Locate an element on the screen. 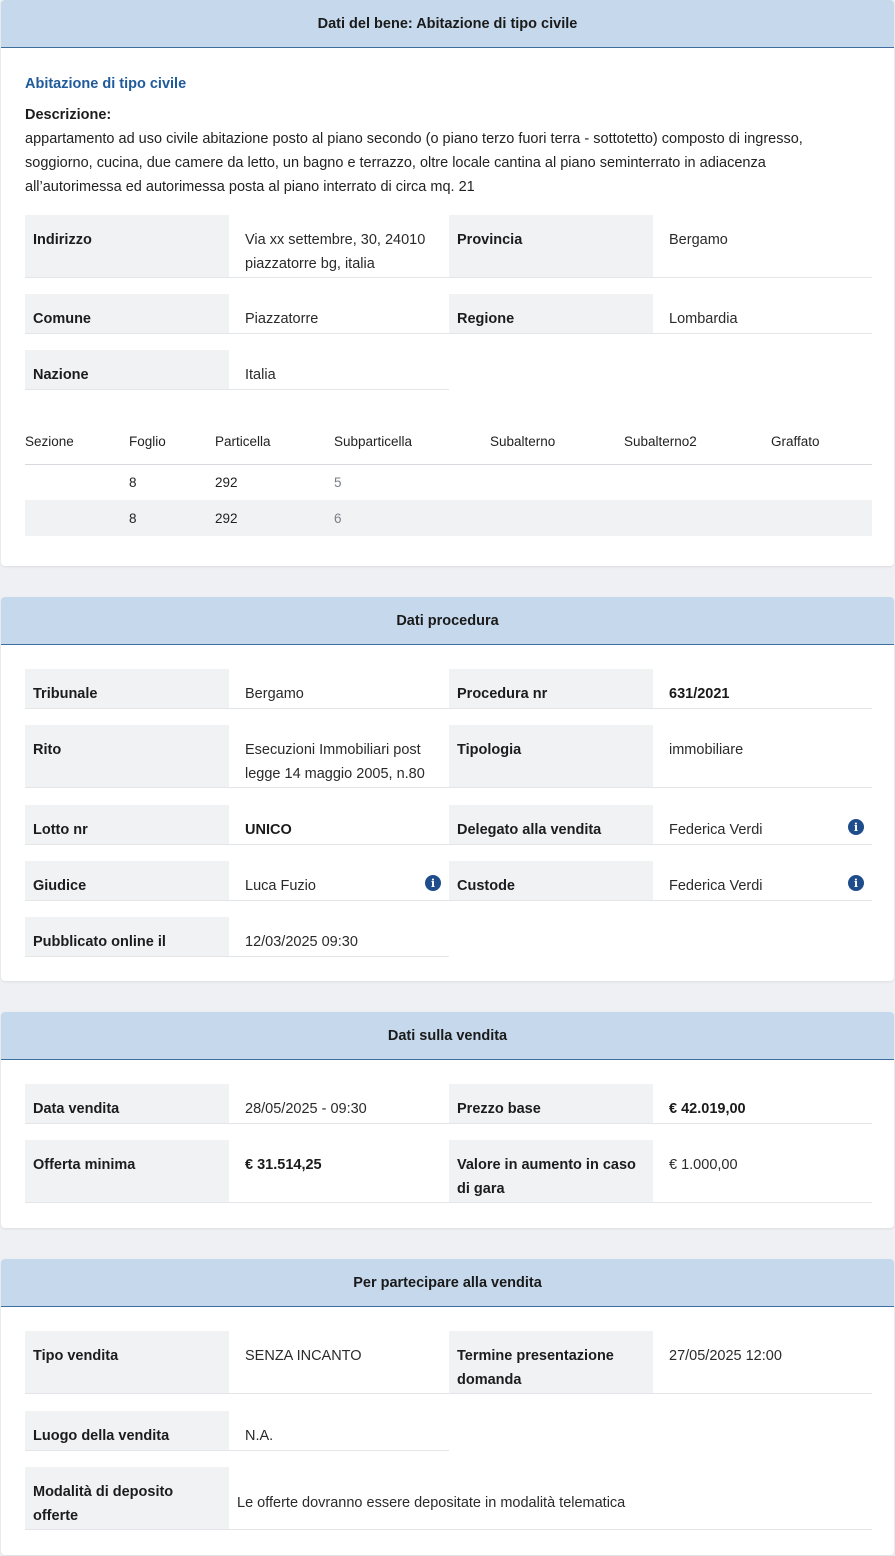 Image resolution: width=895 pixels, height=1556 pixels. value-prezzo-base: € 42.019,00 is located at coordinates (762, 1104).